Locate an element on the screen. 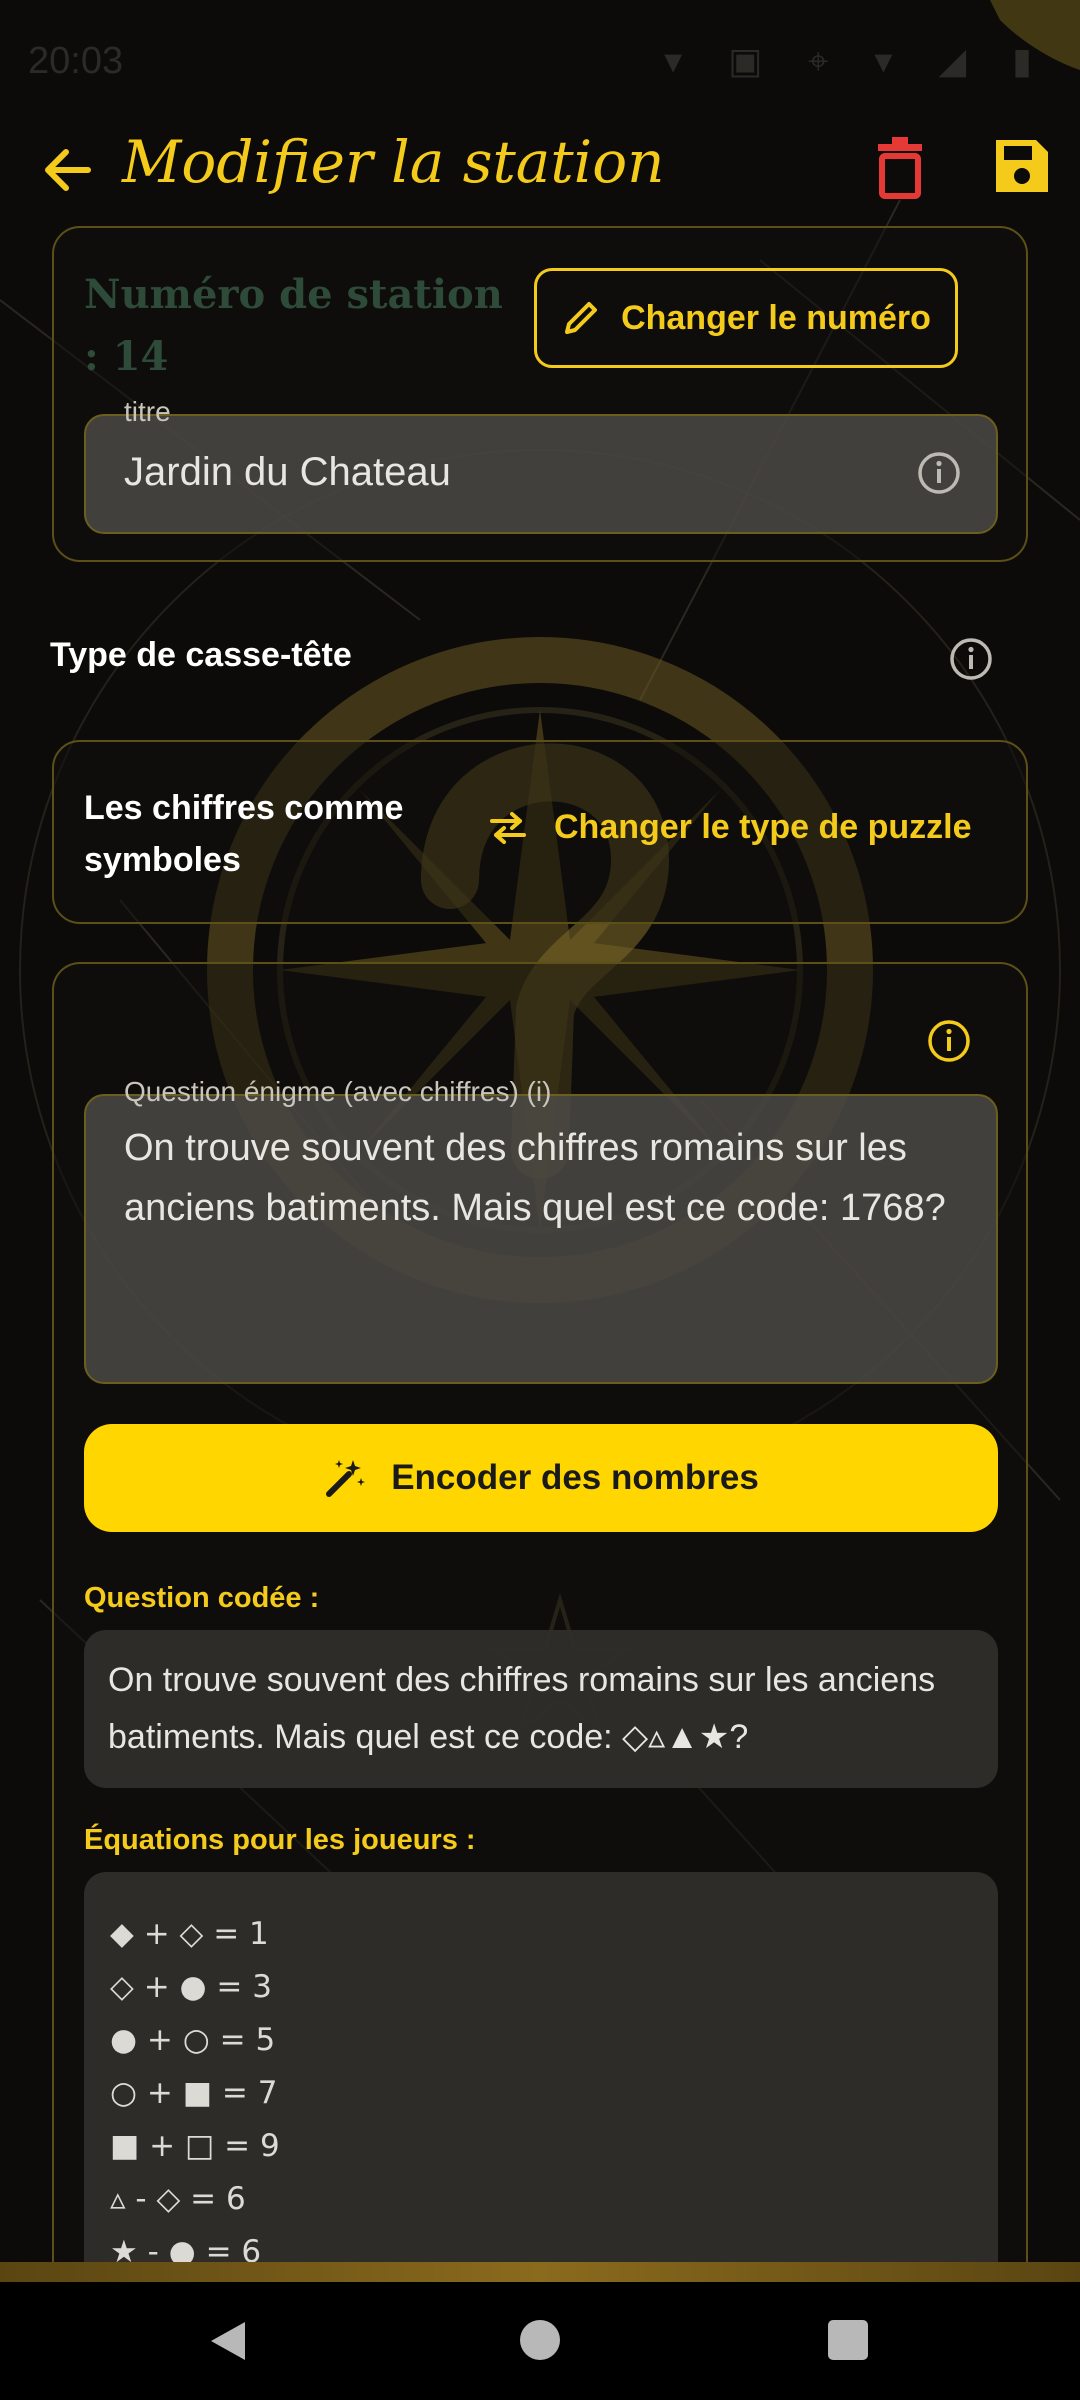 The width and height of the screenshot is (1080, 2400). equation-item: ◆ + ◇ = 1 is located at coordinates (189, 1934).